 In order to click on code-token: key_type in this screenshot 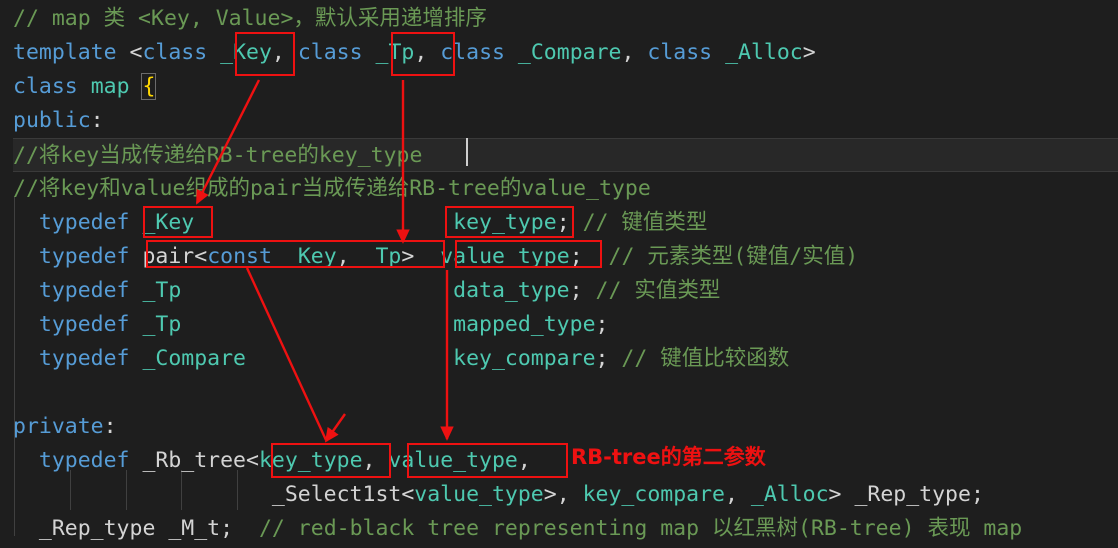, I will do `click(505, 222)`.